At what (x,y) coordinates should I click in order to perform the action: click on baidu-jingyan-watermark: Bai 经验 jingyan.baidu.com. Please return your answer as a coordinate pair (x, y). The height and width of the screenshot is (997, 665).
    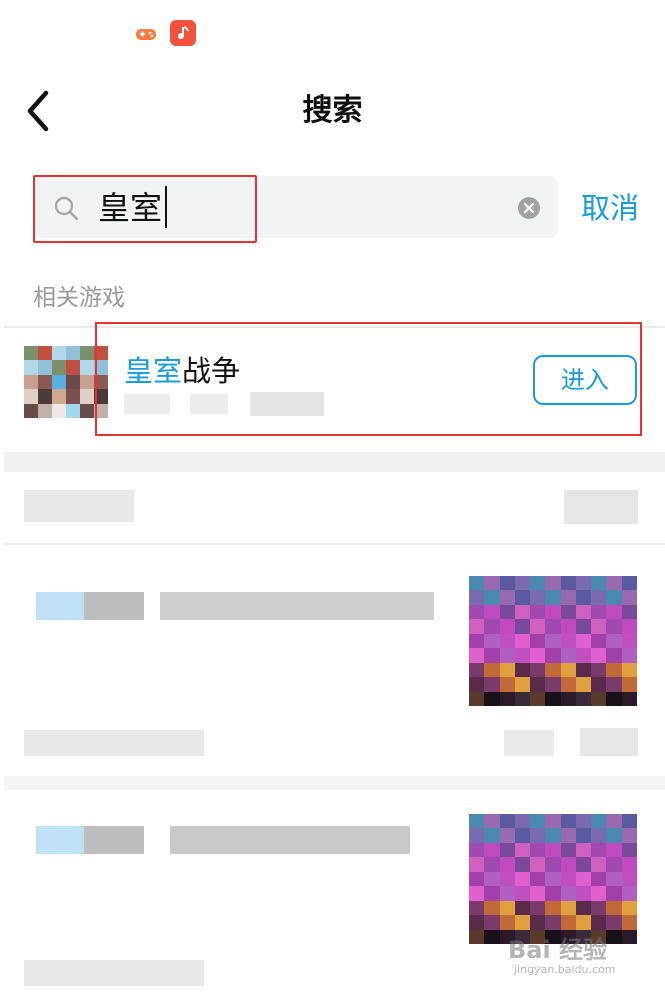
    Looking at the image, I should click on (583, 960).